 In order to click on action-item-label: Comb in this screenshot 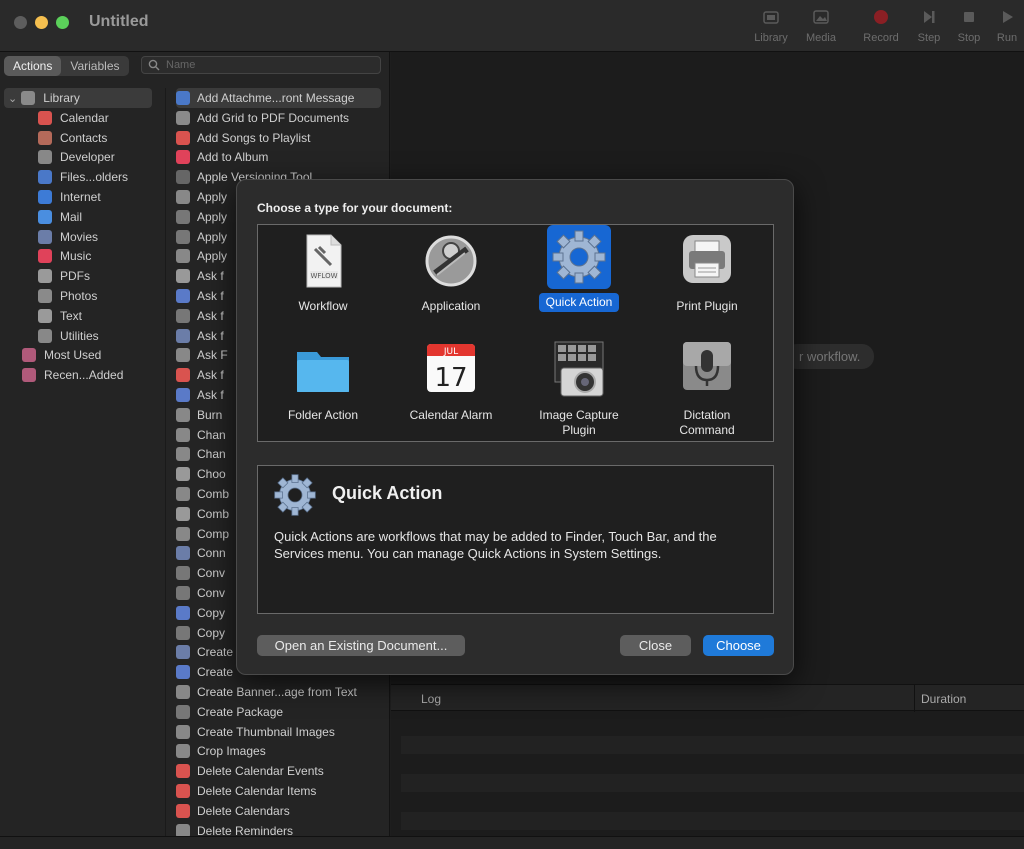, I will do `click(213, 513)`.